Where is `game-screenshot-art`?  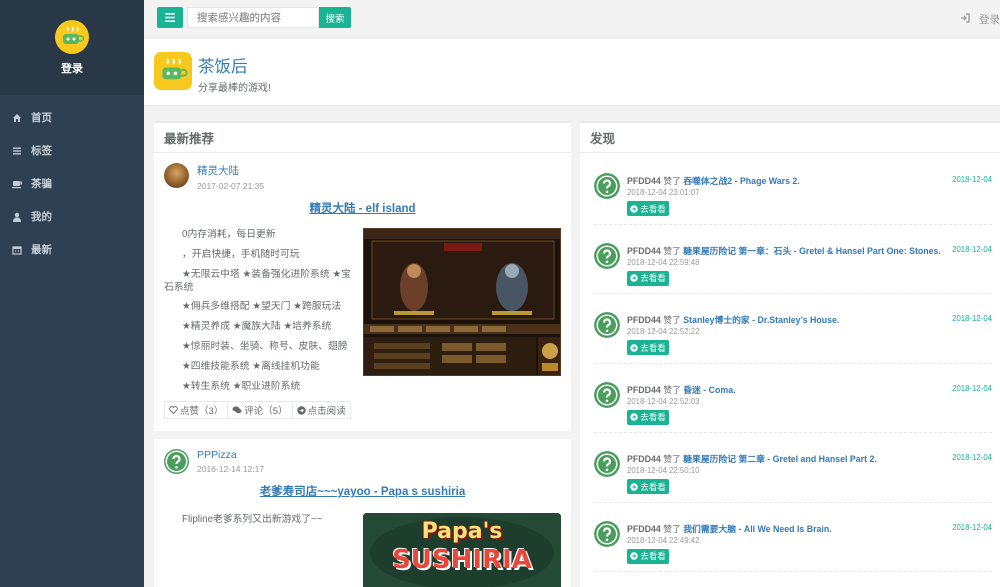 game-screenshot-art is located at coordinates (462, 302).